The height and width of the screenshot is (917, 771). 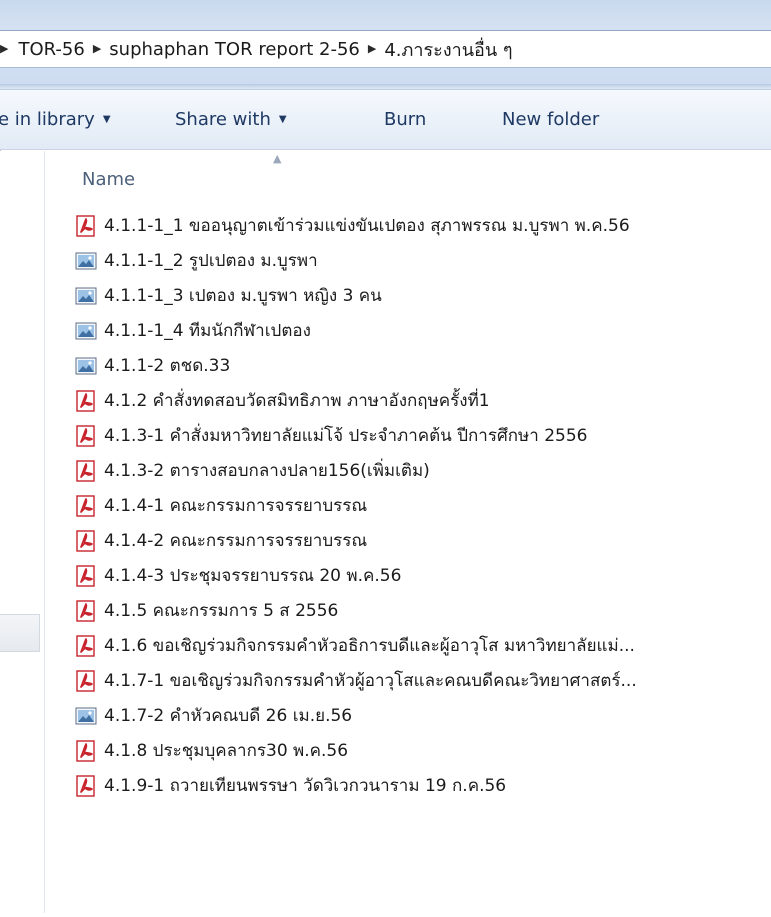 I want to click on navigation-pane-item, so click(x=20, y=633).